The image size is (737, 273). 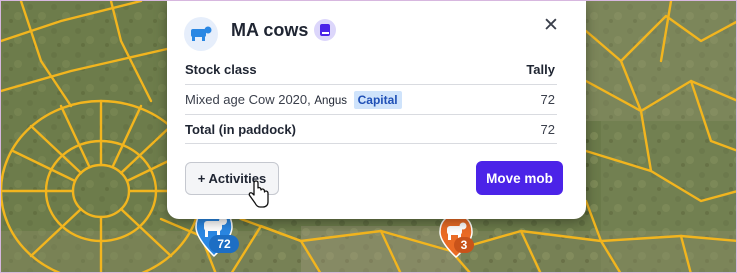 I want to click on header-tally: Tally, so click(x=540, y=69).